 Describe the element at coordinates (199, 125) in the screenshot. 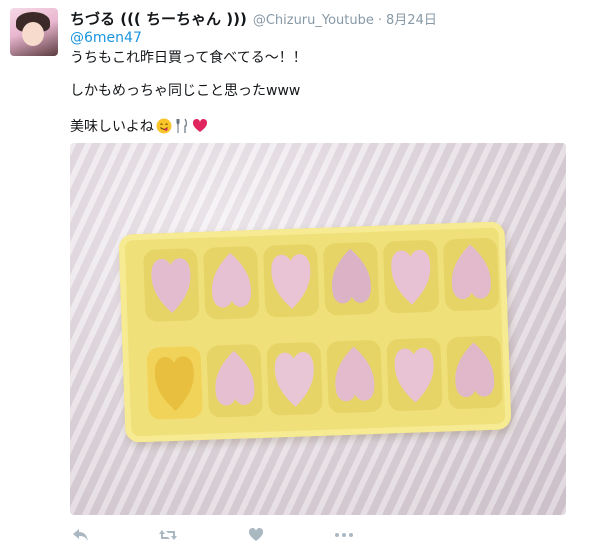

I see `red-heart-icon` at that location.